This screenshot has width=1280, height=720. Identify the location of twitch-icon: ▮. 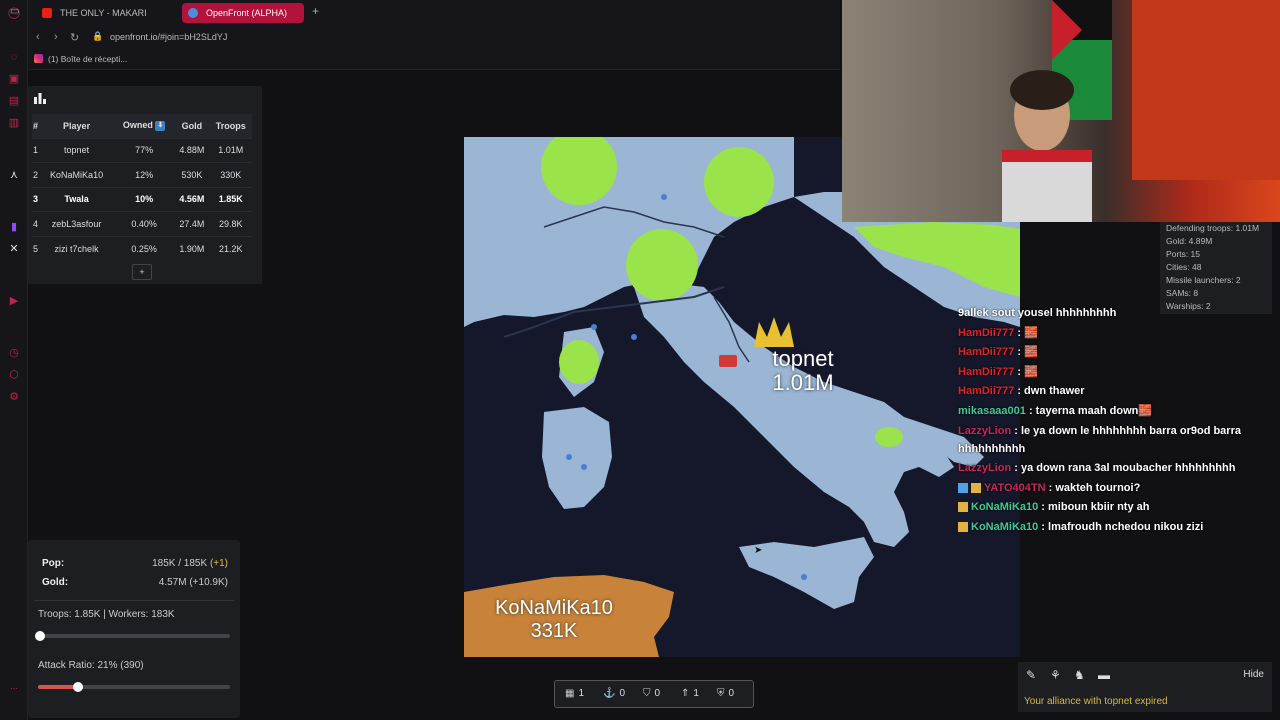
(14, 227).